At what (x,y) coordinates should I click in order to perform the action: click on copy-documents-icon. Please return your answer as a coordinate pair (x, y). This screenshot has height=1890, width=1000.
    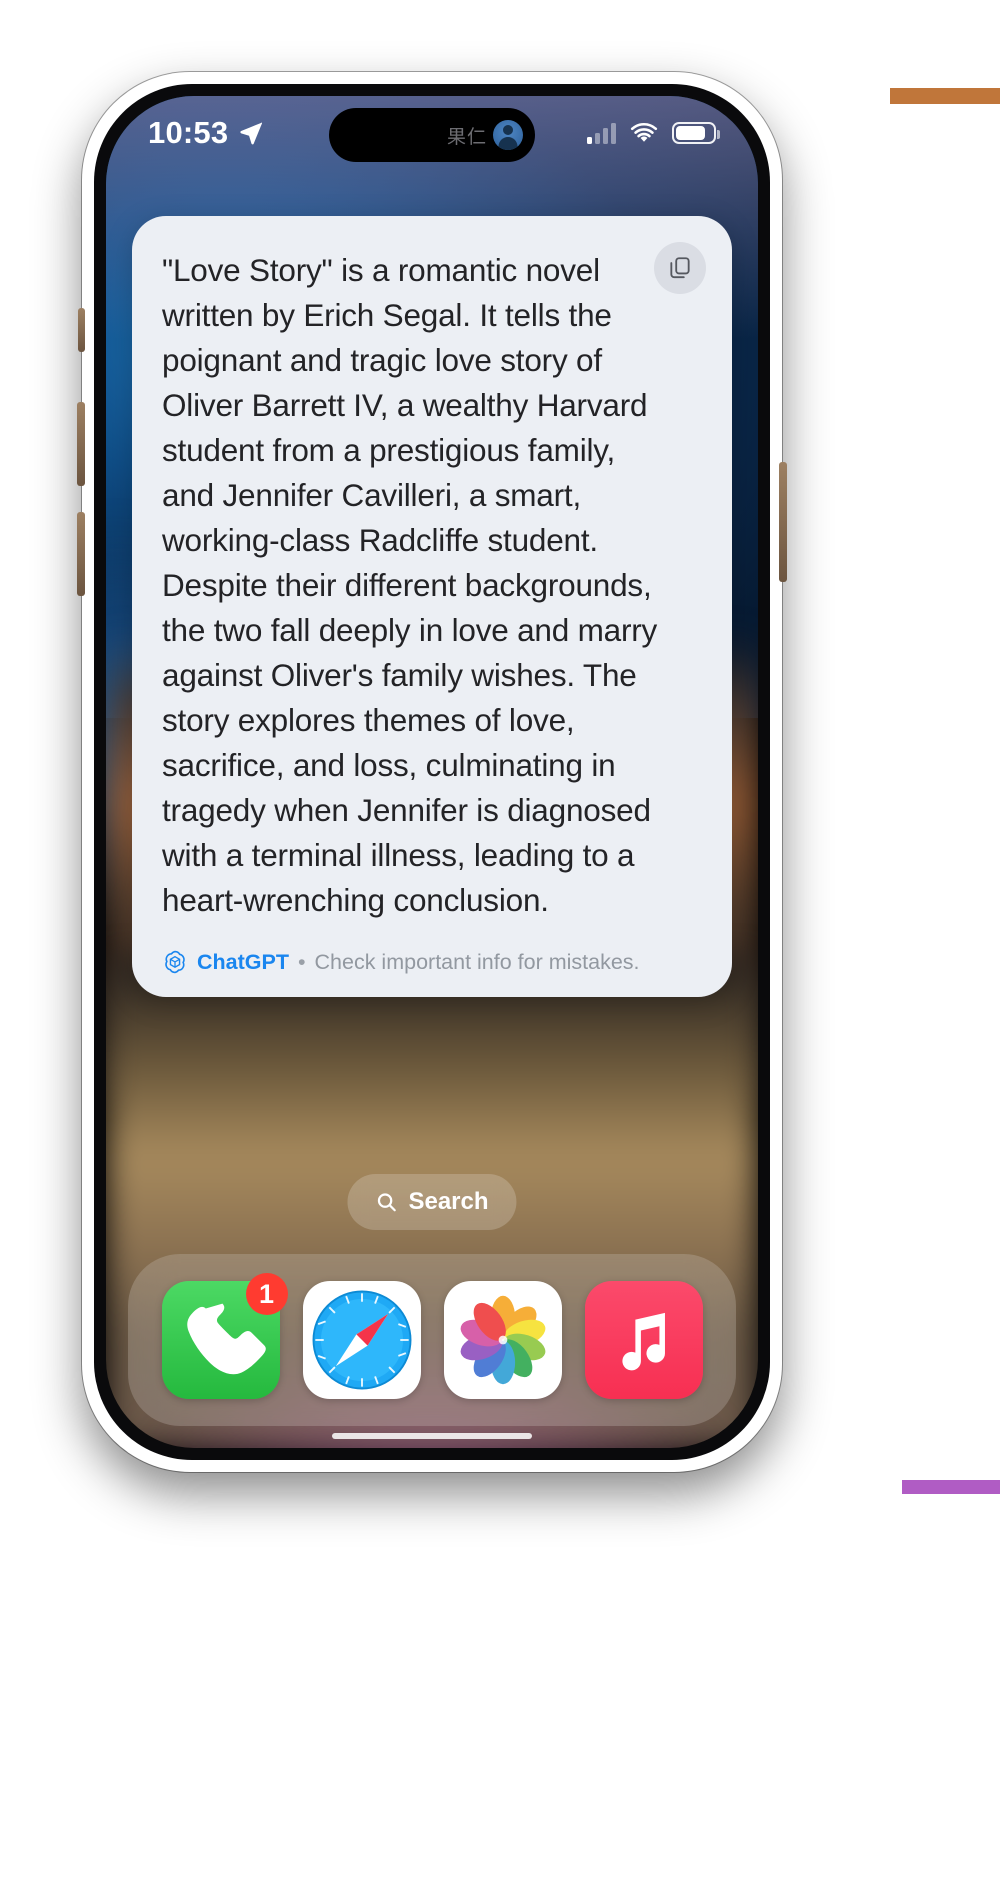
    Looking at the image, I should click on (680, 268).